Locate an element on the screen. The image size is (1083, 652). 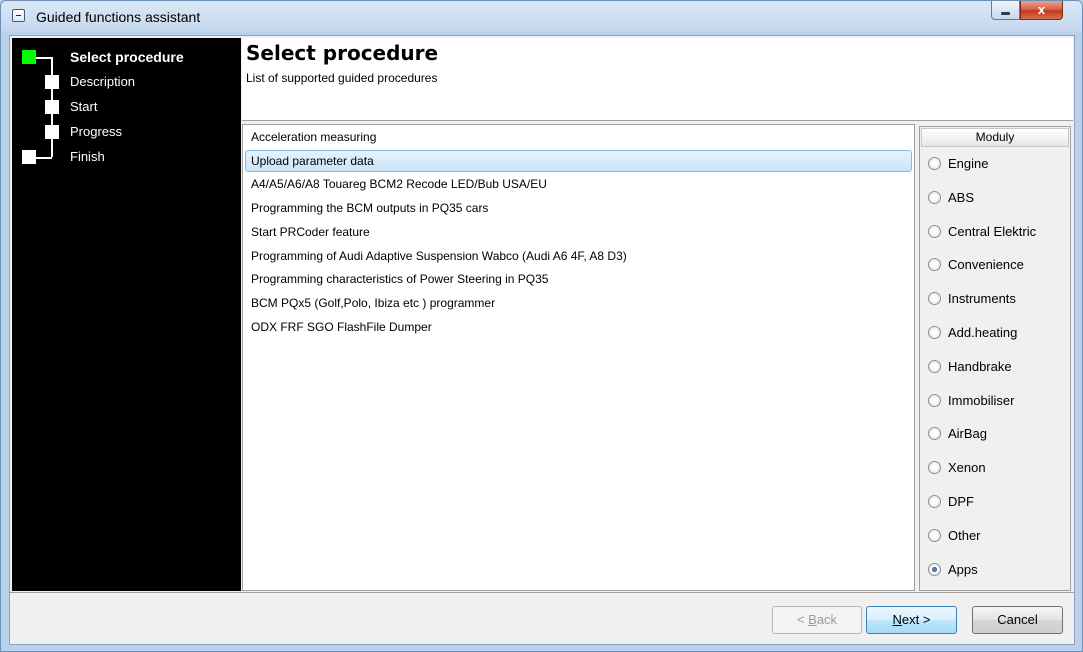
moduly-option-label: ABS is located at coordinates (961, 197).